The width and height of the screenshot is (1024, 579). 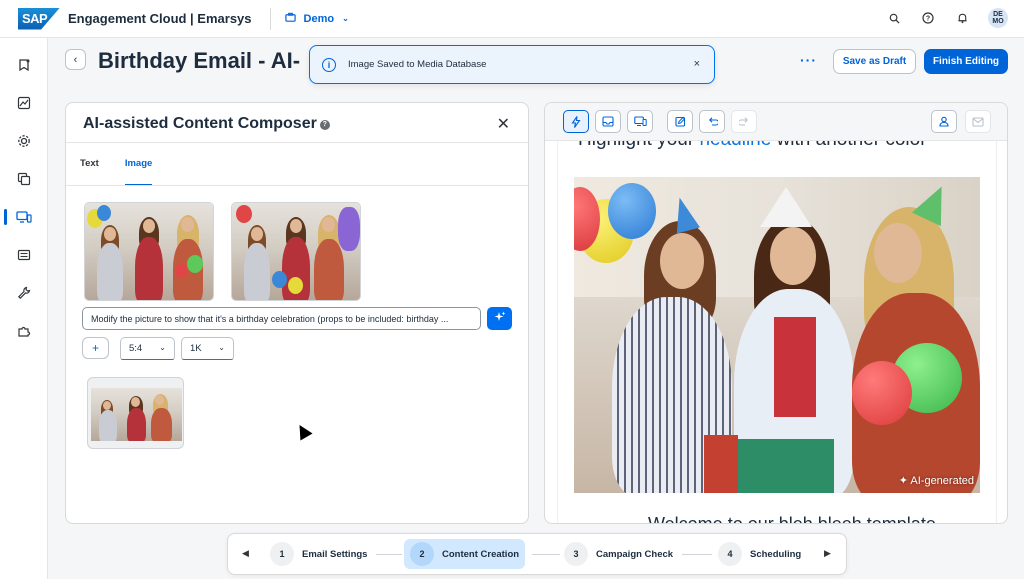 What do you see at coordinates (329, 64) in the screenshot?
I see `info-icon: i` at bounding box center [329, 64].